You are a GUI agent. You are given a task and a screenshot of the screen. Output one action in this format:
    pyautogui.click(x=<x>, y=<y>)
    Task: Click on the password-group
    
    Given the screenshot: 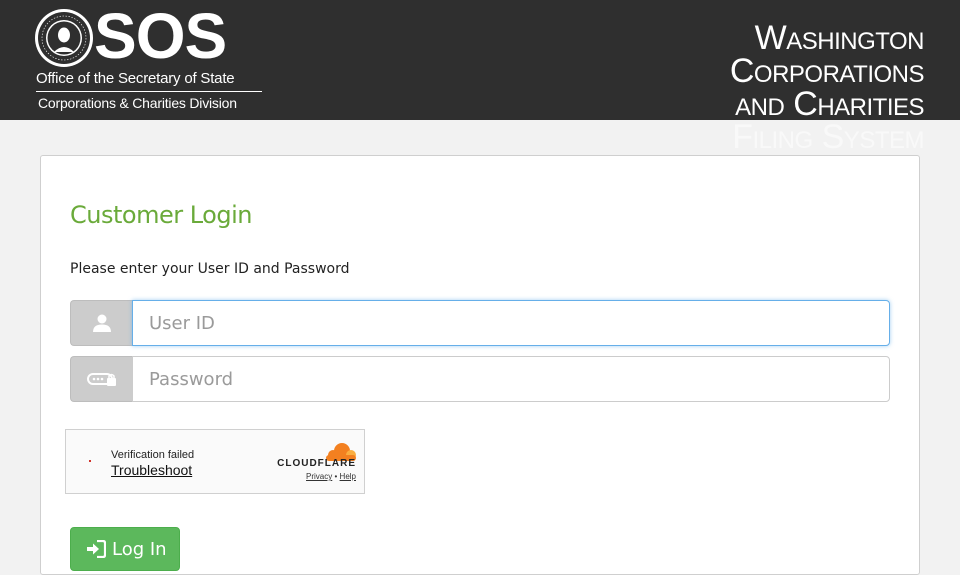 What is the action you would take?
    pyautogui.click(x=480, y=379)
    